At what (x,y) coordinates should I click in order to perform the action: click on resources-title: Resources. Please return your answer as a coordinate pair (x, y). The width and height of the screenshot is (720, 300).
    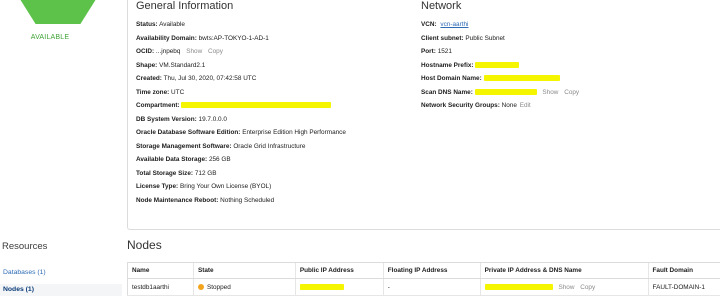
    Looking at the image, I should click on (25, 246).